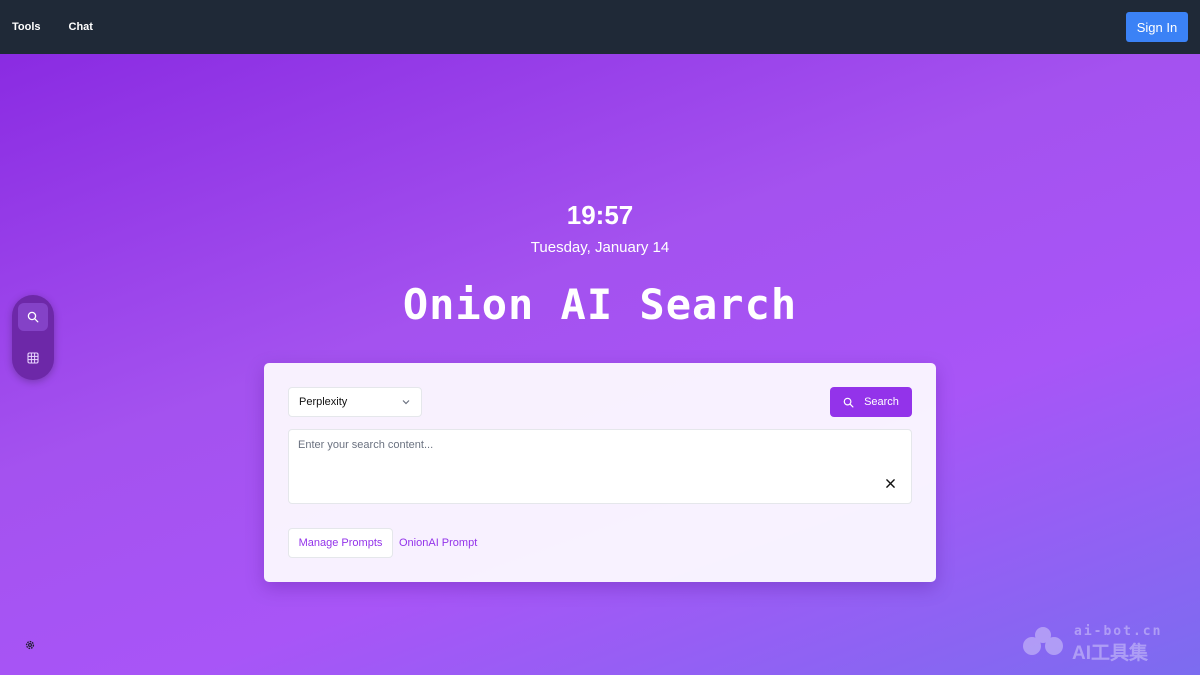 This screenshot has height=675, width=1200. I want to click on watermark-logo-icon, so click(1043, 641).